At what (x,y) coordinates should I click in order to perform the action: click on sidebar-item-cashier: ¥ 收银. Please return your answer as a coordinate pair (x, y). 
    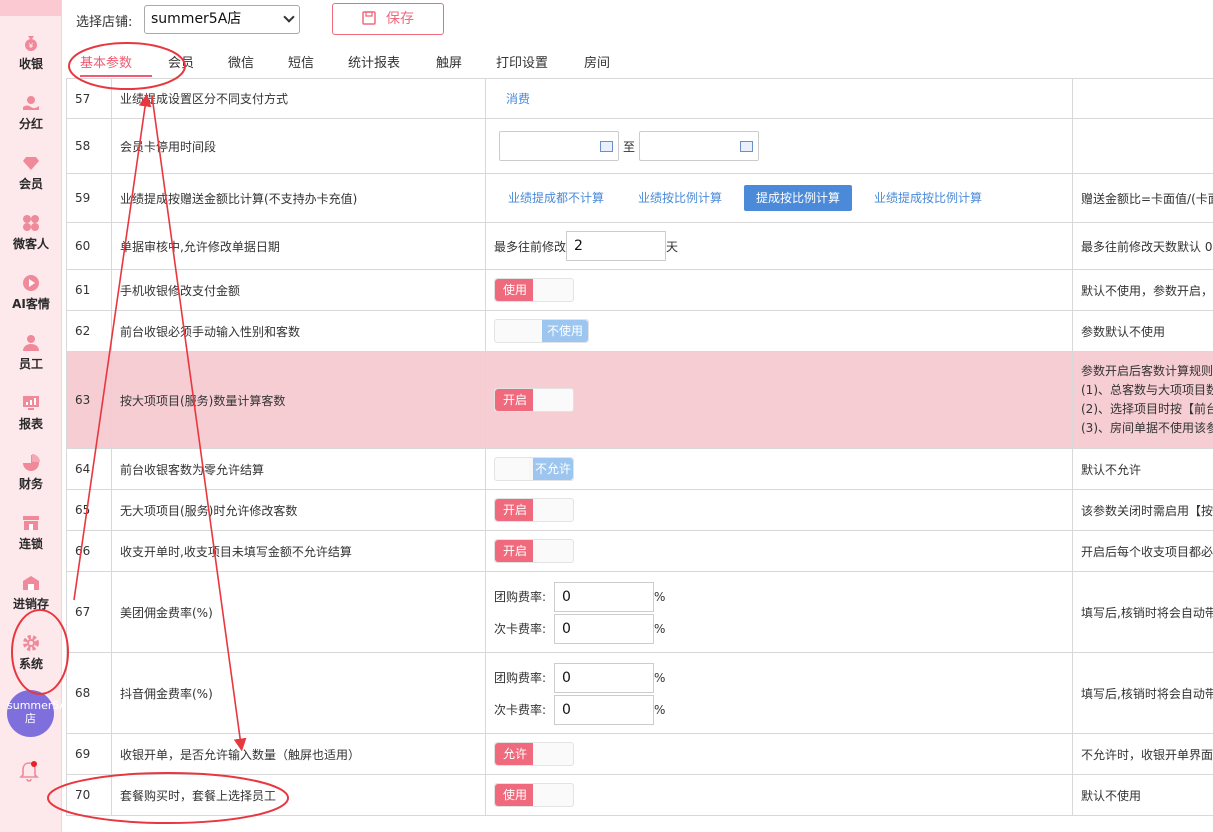
    Looking at the image, I should click on (31, 54).